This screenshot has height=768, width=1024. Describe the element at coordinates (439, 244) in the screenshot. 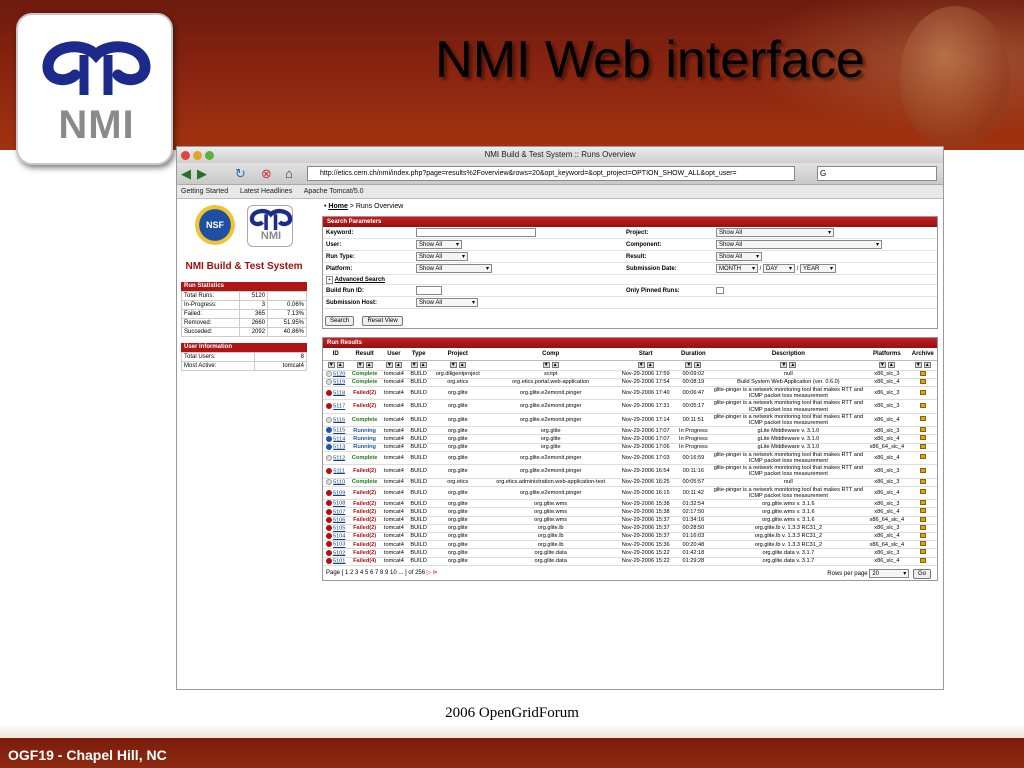

I see `user-select: Show All` at that location.